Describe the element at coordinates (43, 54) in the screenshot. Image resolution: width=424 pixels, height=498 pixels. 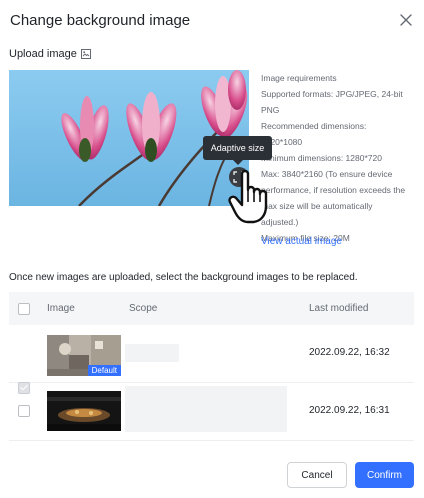
I see `upload-image-text: Upload image` at that location.